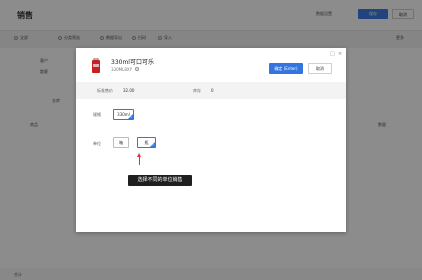 The image size is (422, 280). What do you see at coordinates (97, 114) in the screenshot?
I see `spec-label: 规格` at bounding box center [97, 114].